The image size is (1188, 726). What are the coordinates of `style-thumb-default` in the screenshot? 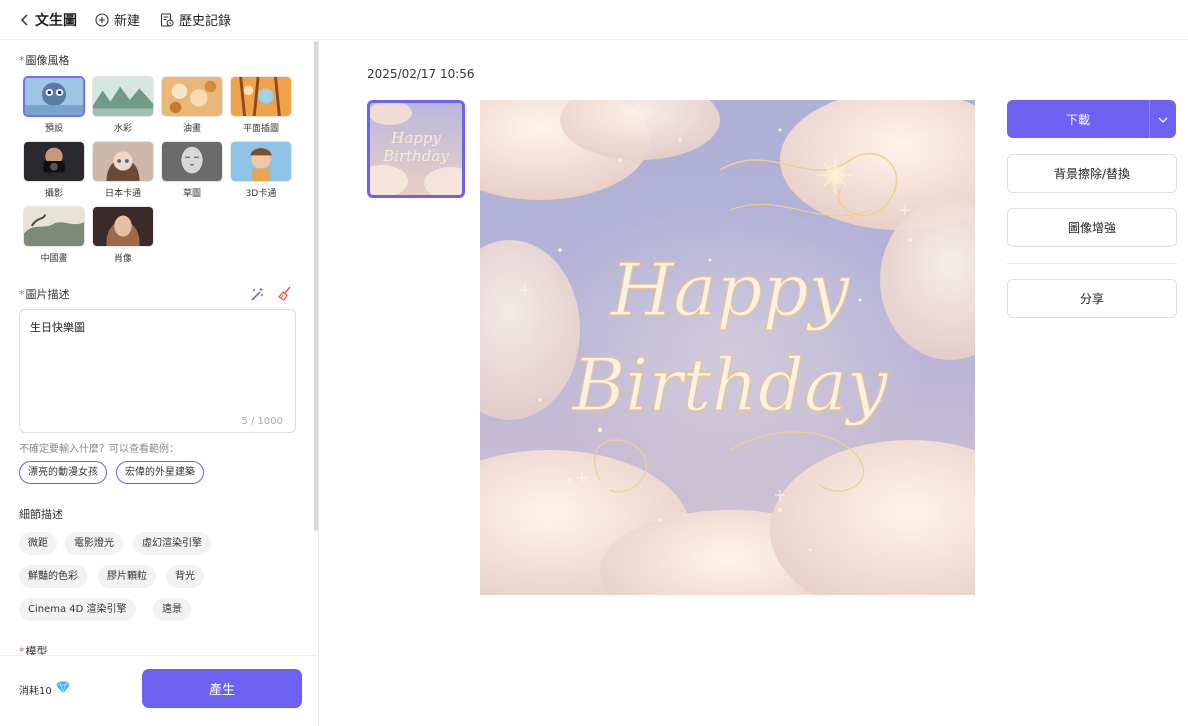 It's located at (54, 96).